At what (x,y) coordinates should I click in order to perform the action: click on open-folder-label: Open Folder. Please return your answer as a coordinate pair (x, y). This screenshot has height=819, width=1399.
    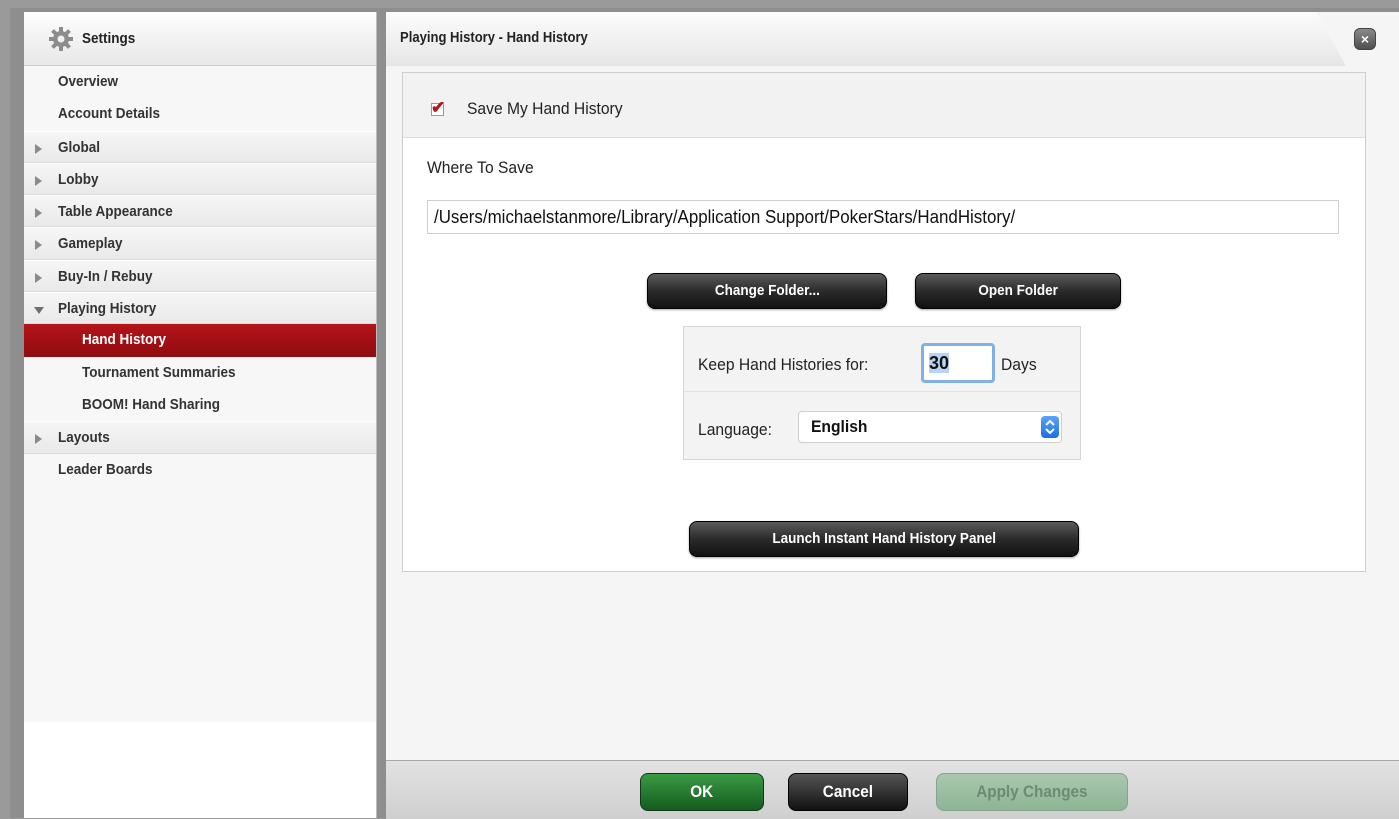
    Looking at the image, I should click on (1018, 290).